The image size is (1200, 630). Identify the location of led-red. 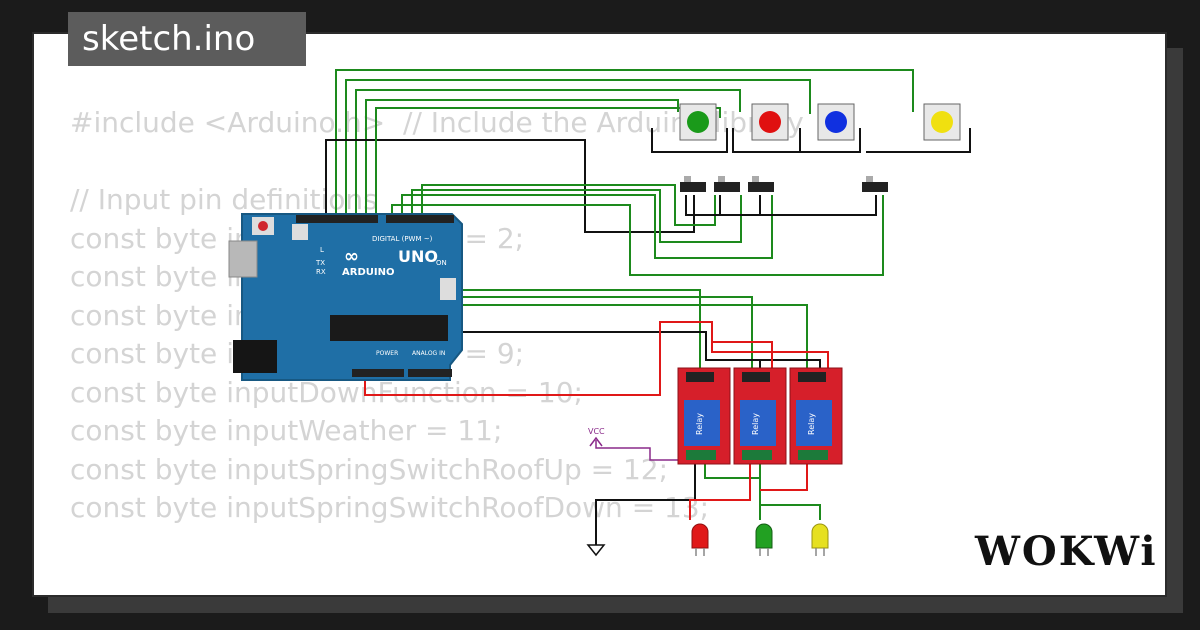
(700, 539).